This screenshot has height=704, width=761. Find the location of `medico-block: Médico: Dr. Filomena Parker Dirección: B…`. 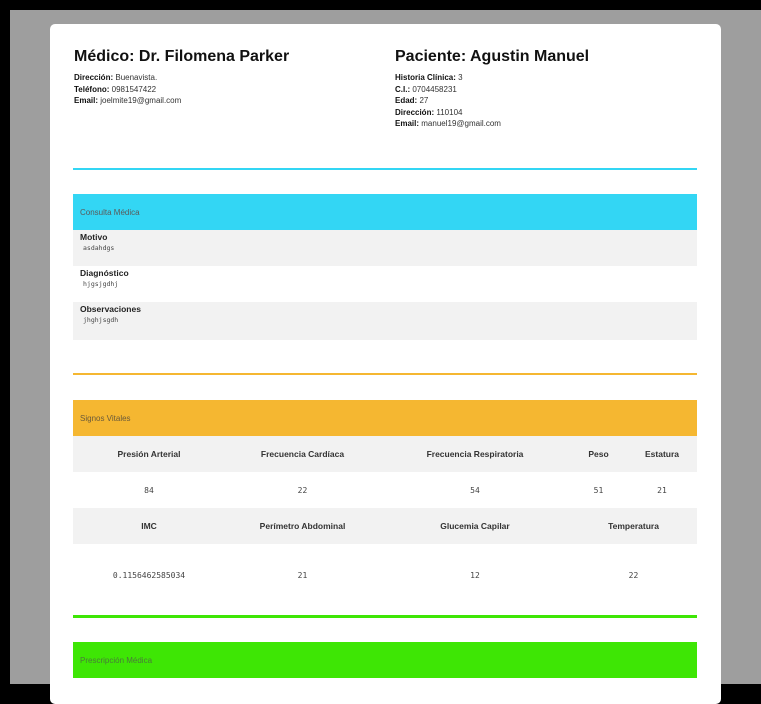

medico-block: Médico: Dr. Filomena Parker Dirección: B… is located at coordinates (181, 77).